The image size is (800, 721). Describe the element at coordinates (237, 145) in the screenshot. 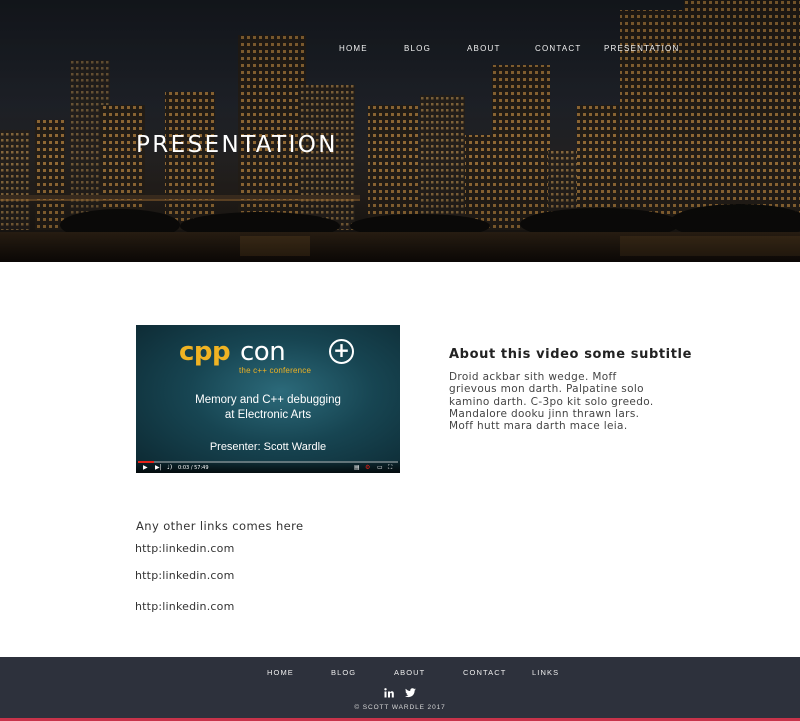

I see `page-title: PRESENTATION` at that location.